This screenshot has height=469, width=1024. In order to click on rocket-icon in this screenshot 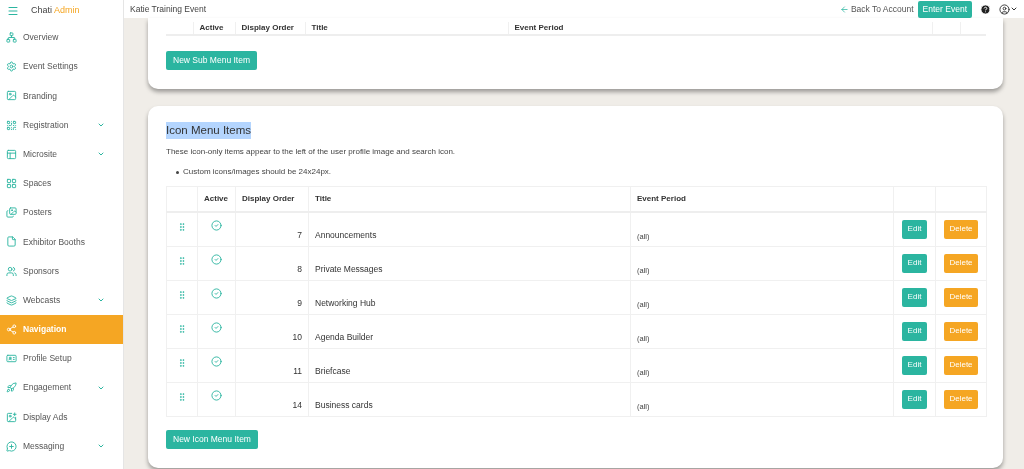, I will do `click(11, 388)`.